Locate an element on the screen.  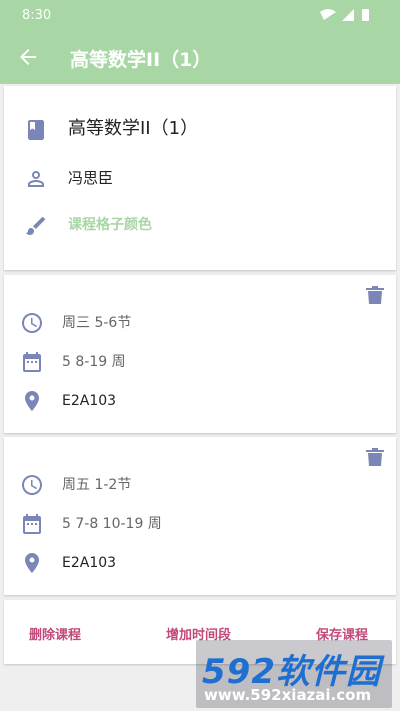
period-weeks-row: 5 7-8 10-19 周 is located at coordinates (200, 524).